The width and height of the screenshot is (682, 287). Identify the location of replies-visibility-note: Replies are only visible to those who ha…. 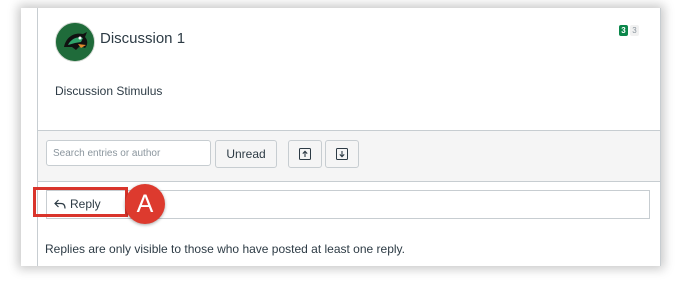
(225, 249).